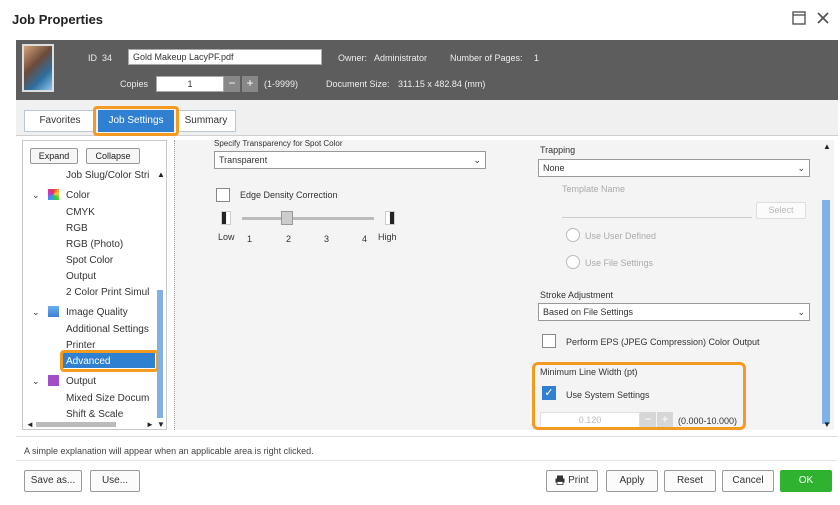  I want to click on edge-density-checkbox, so click(223, 195).